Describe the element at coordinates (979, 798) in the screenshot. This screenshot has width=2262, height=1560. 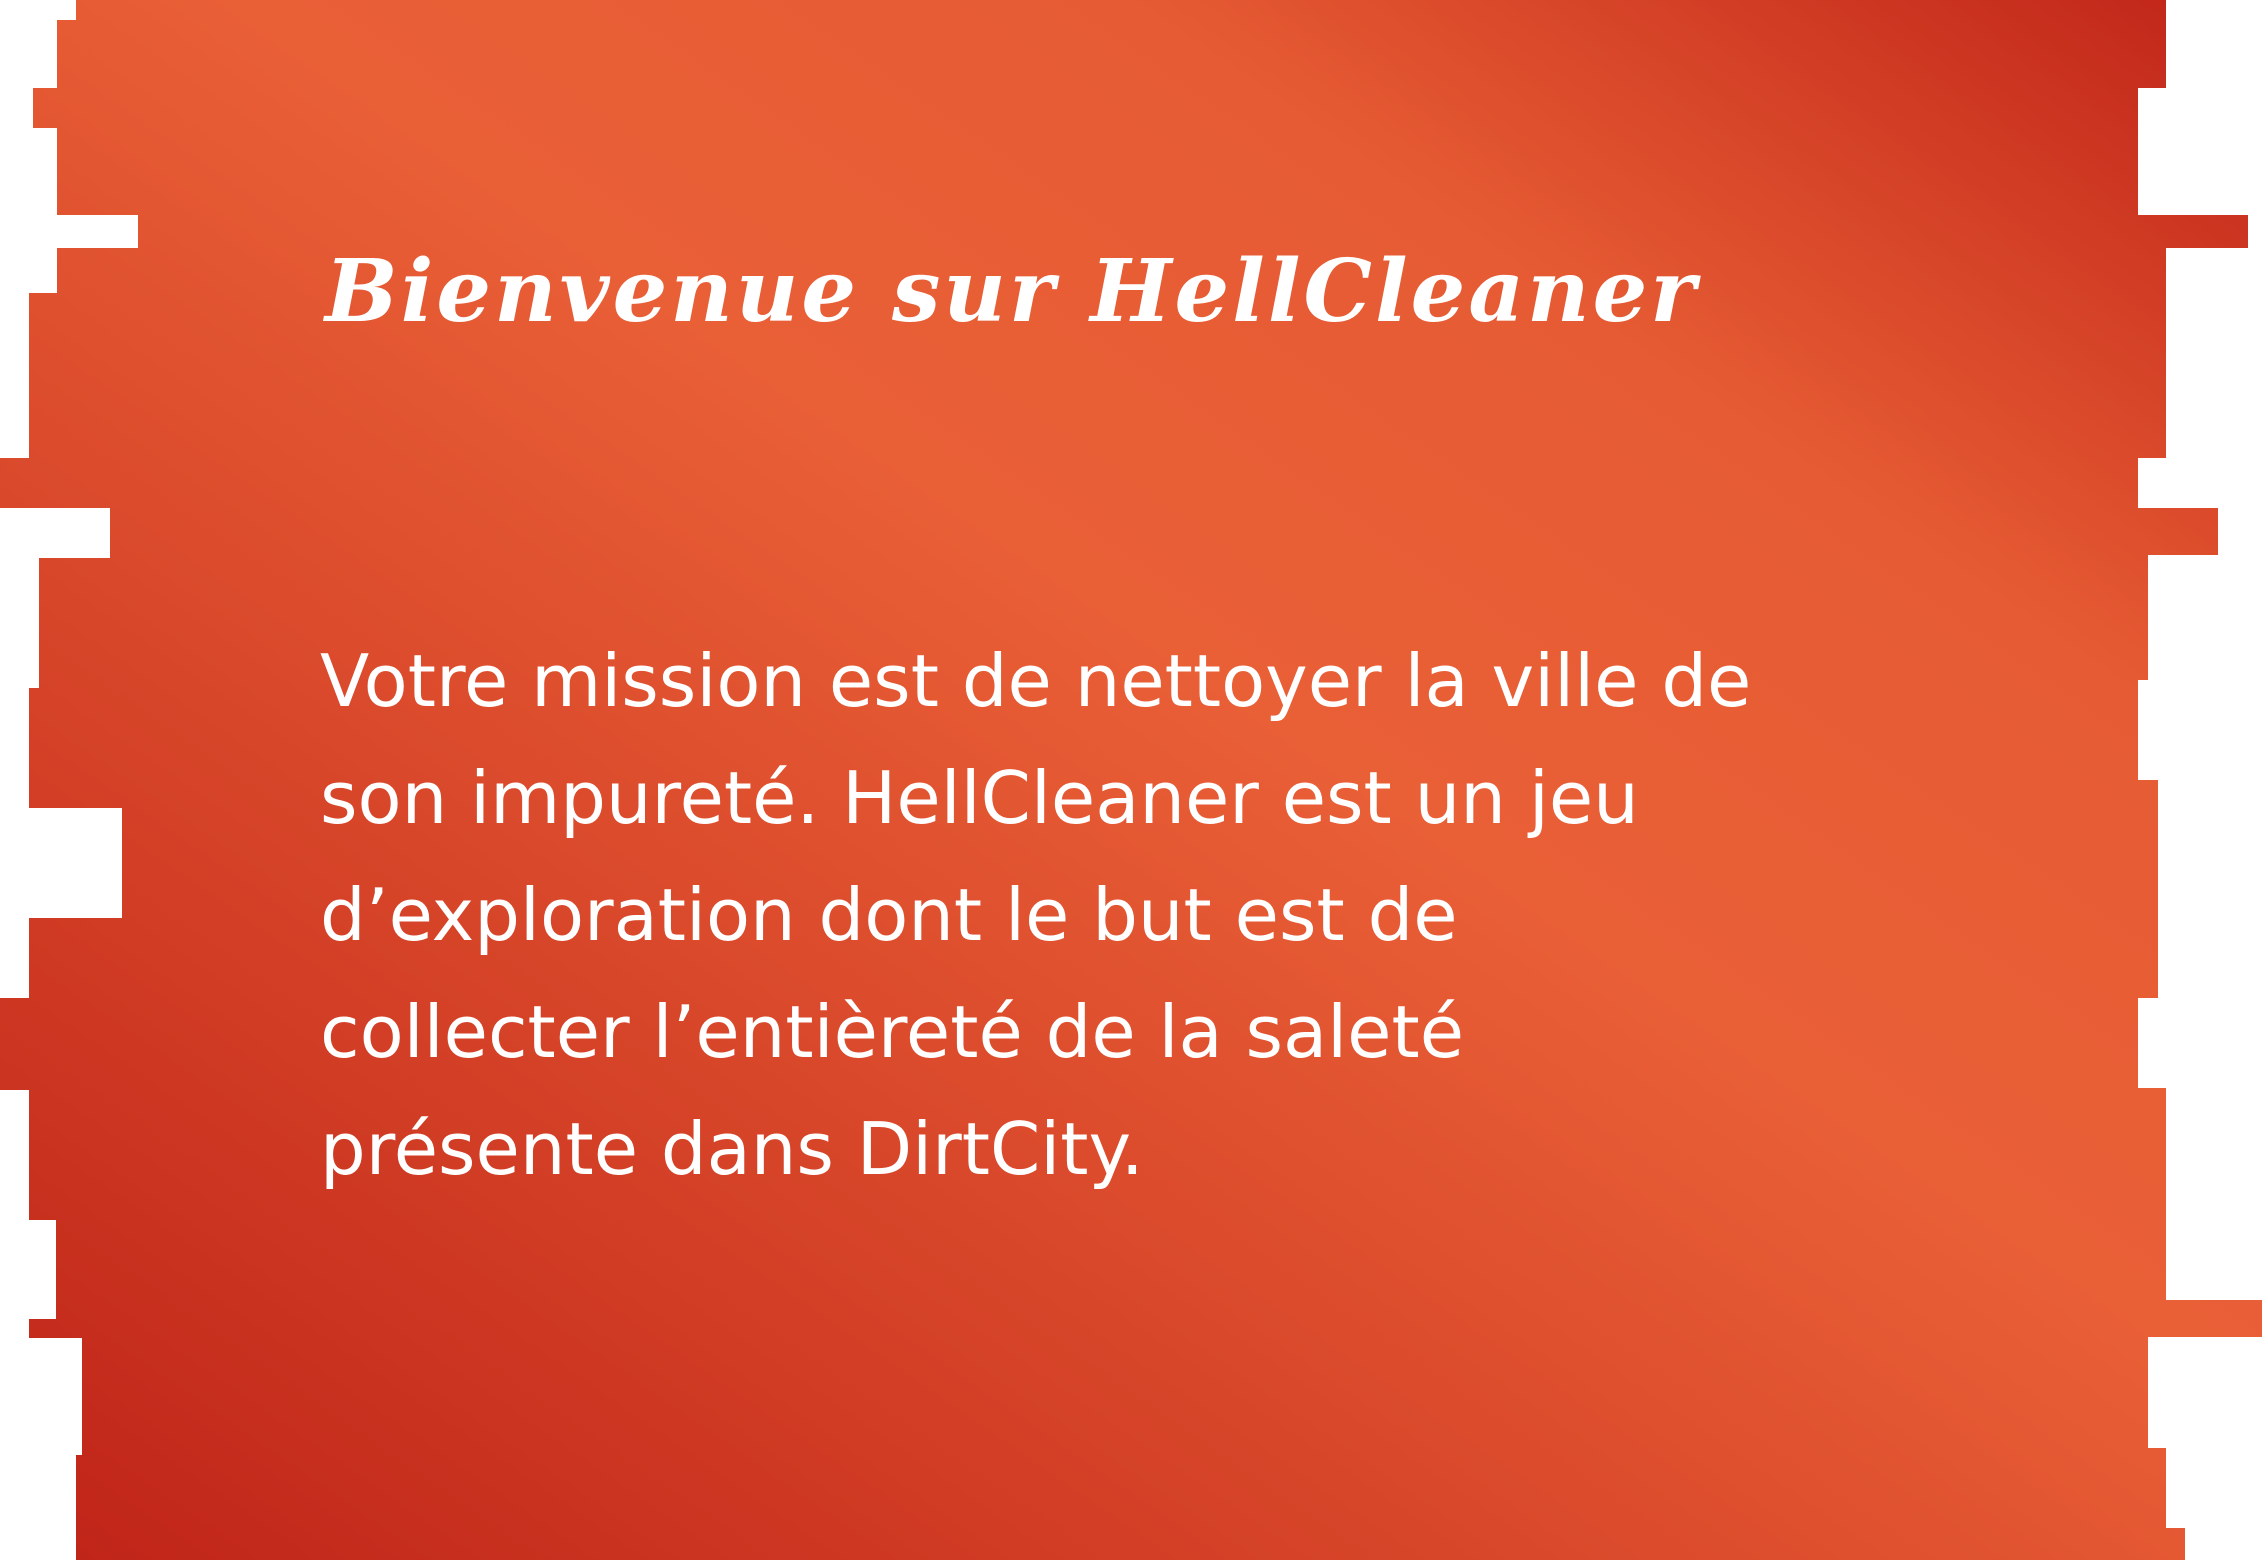
I see `description-line: son impureté. HellCleaner est un jeu` at that location.